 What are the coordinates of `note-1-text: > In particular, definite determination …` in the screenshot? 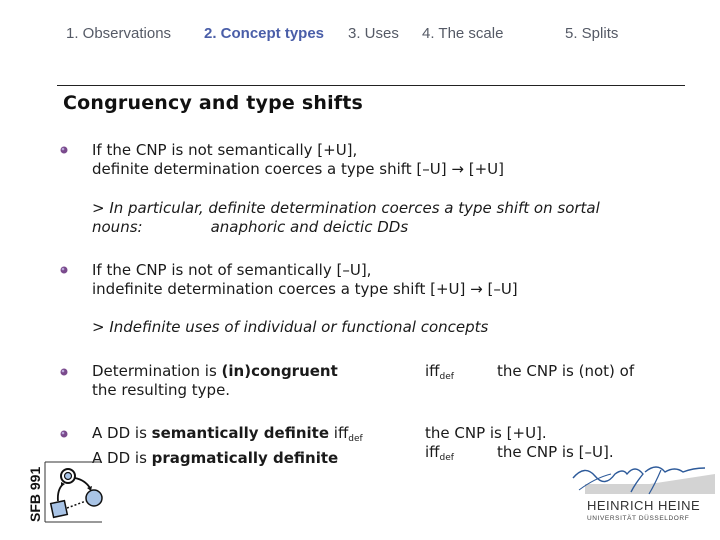 It's located at (346, 218).